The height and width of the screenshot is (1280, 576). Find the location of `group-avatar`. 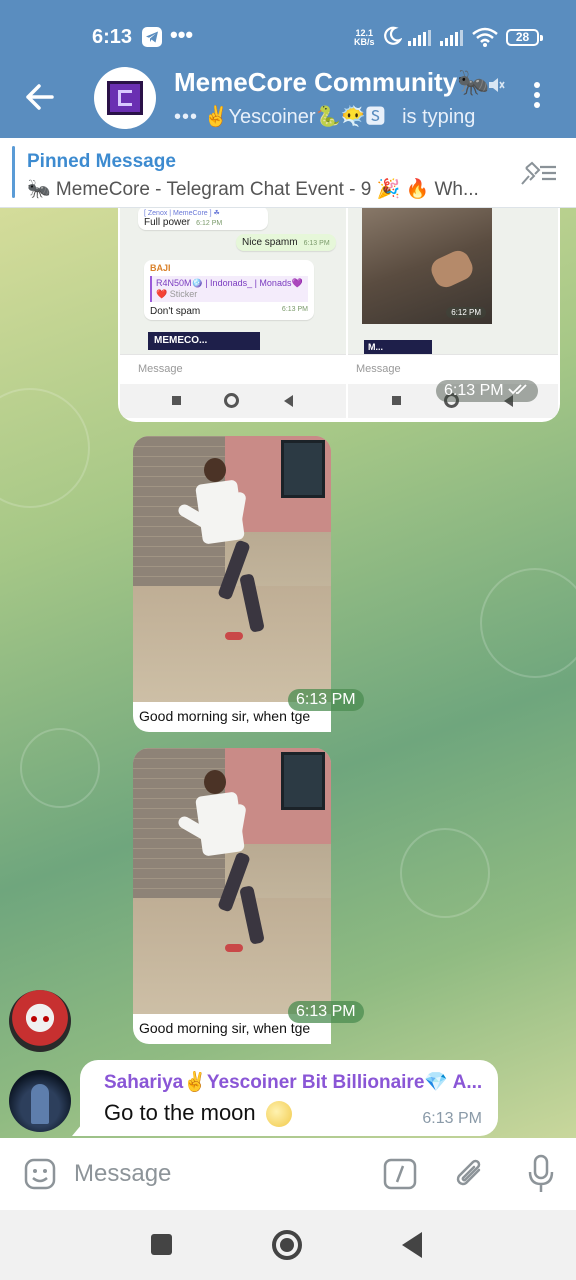

group-avatar is located at coordinates (125, 98).